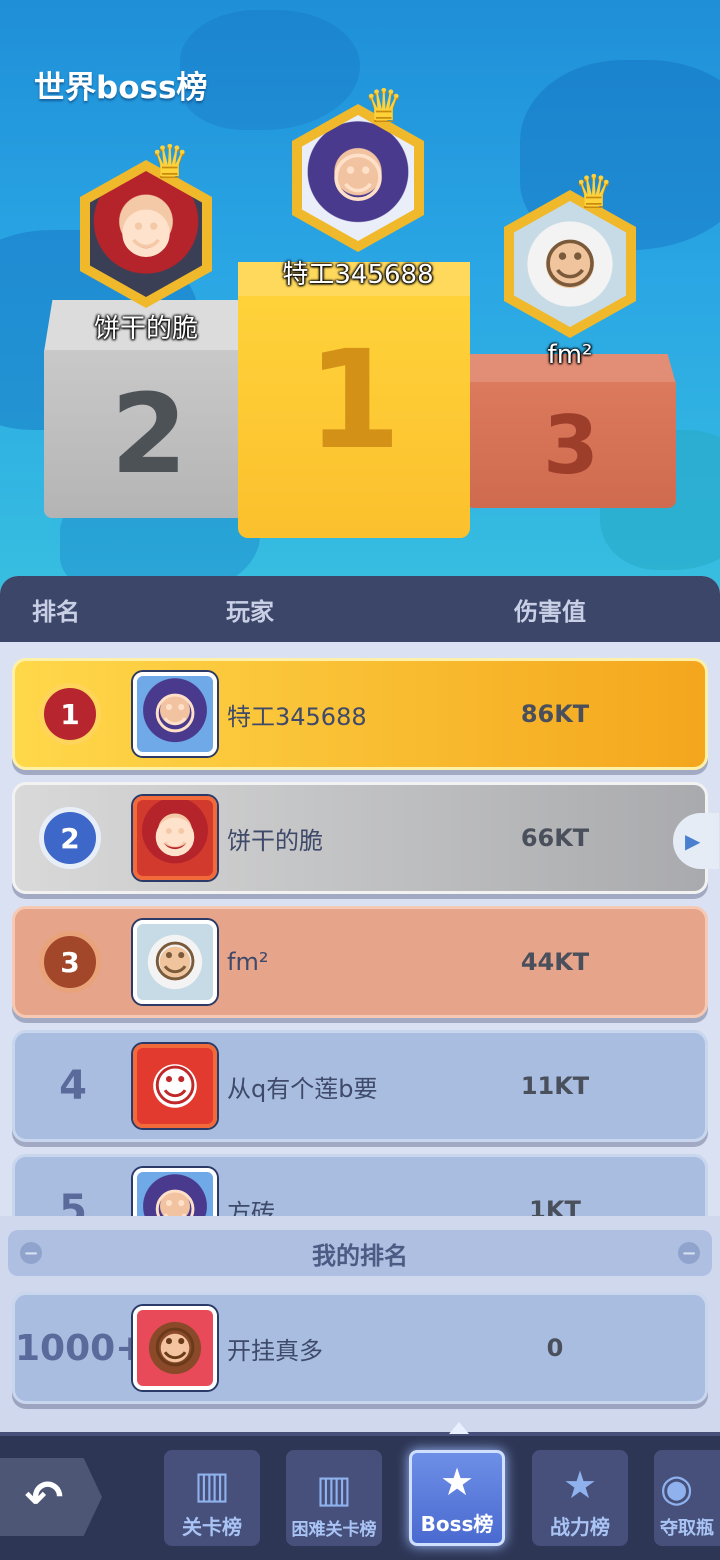 The width and height of the screenshot is (720, 1560). I want to click on damage-value: 86KT, so click(555, 714).